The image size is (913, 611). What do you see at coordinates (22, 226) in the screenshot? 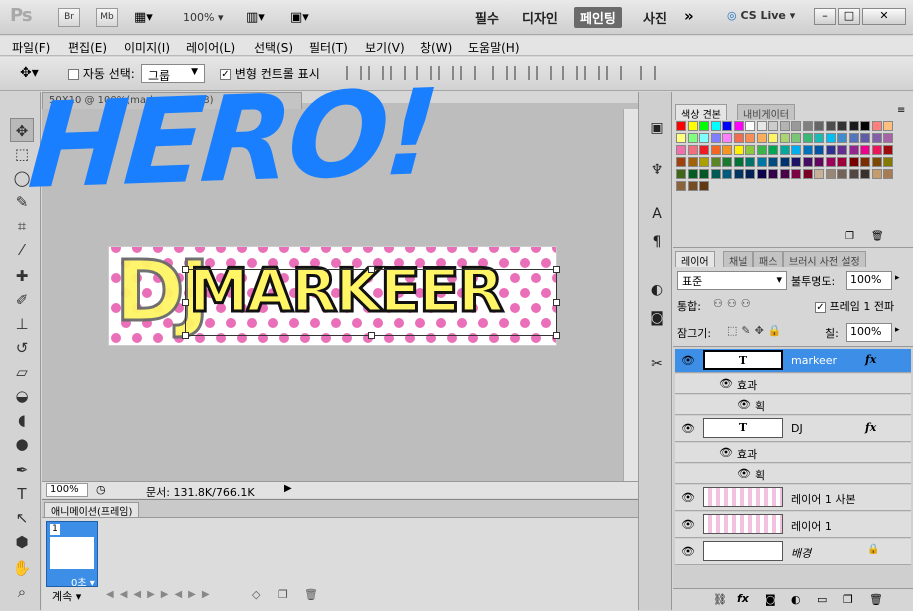
I see `crop-tool-icon: ⌗` at bounding box center [22, 226].